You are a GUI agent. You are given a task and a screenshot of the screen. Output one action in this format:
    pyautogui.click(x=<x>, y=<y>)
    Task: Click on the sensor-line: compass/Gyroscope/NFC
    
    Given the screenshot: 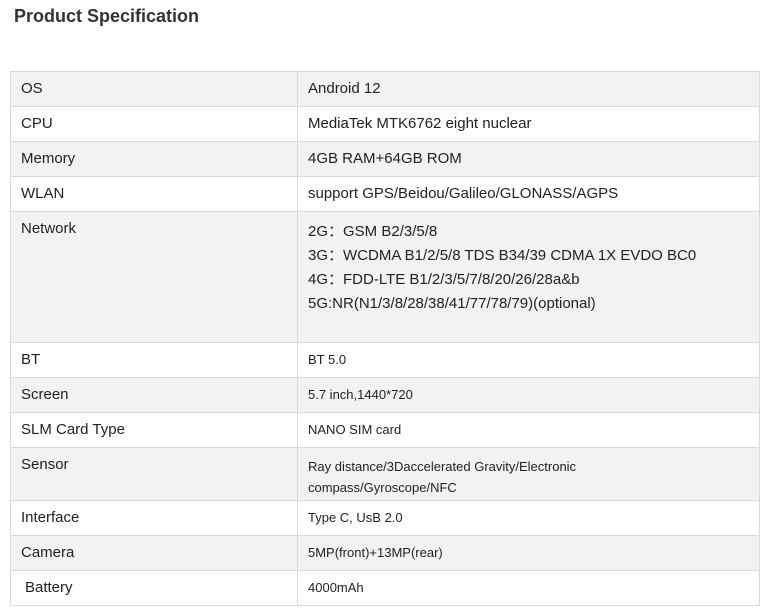 What is the action you would take?
    pyautogui.click(x=382, y=487)
    